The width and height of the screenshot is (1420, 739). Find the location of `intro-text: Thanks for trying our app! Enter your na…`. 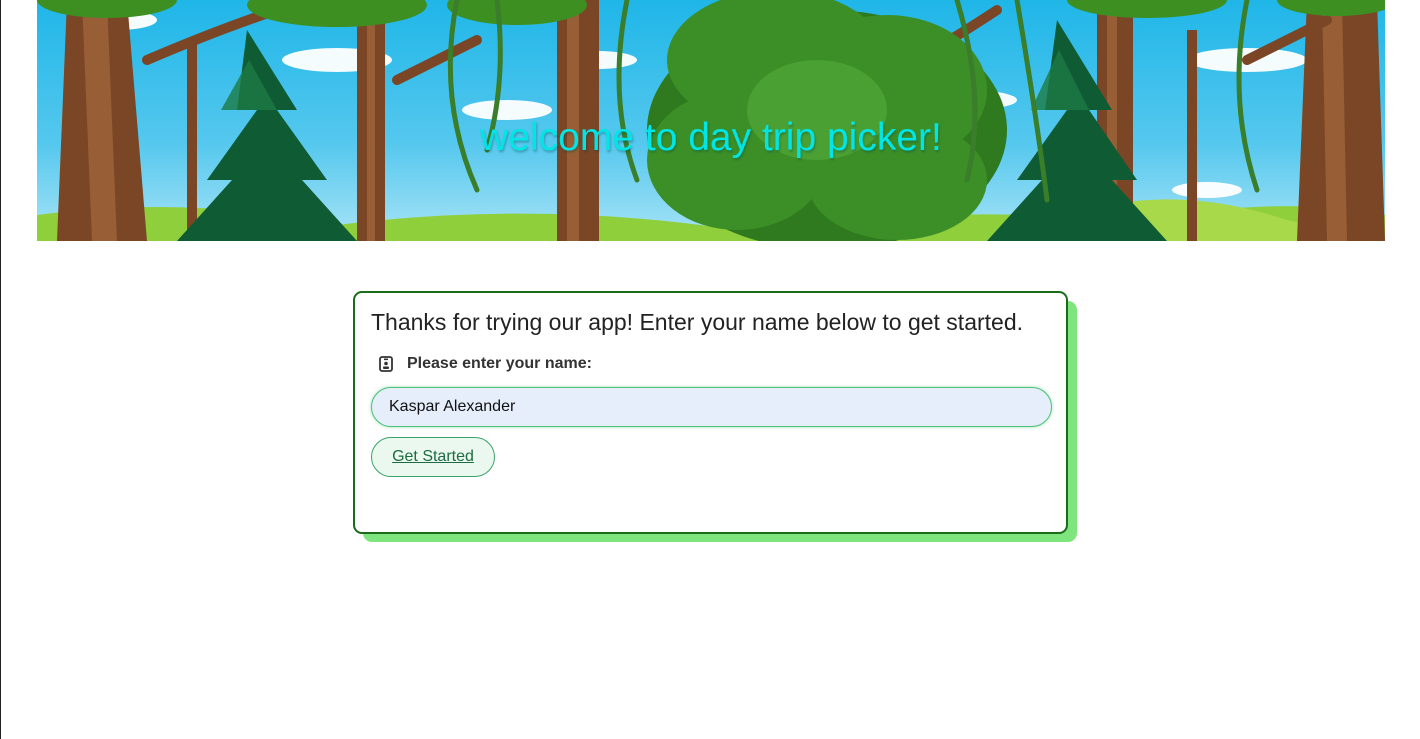

intro-text: Thanks for trying our app! Enter your na… is located at coordinates (697, 322).